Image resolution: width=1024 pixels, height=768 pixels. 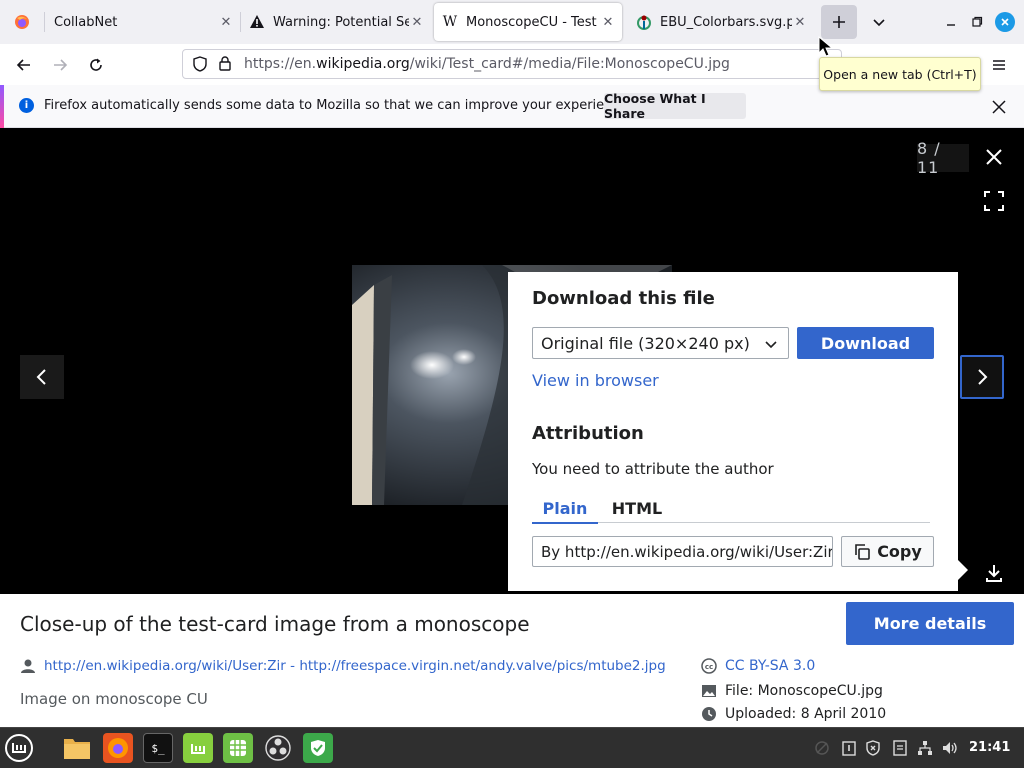 What do you see at coordinates (900, 74) in the screenshot?
I see `new-tab-tooltip: Open a new tab (Ctrl+T)` at bounding box center [900, 74].